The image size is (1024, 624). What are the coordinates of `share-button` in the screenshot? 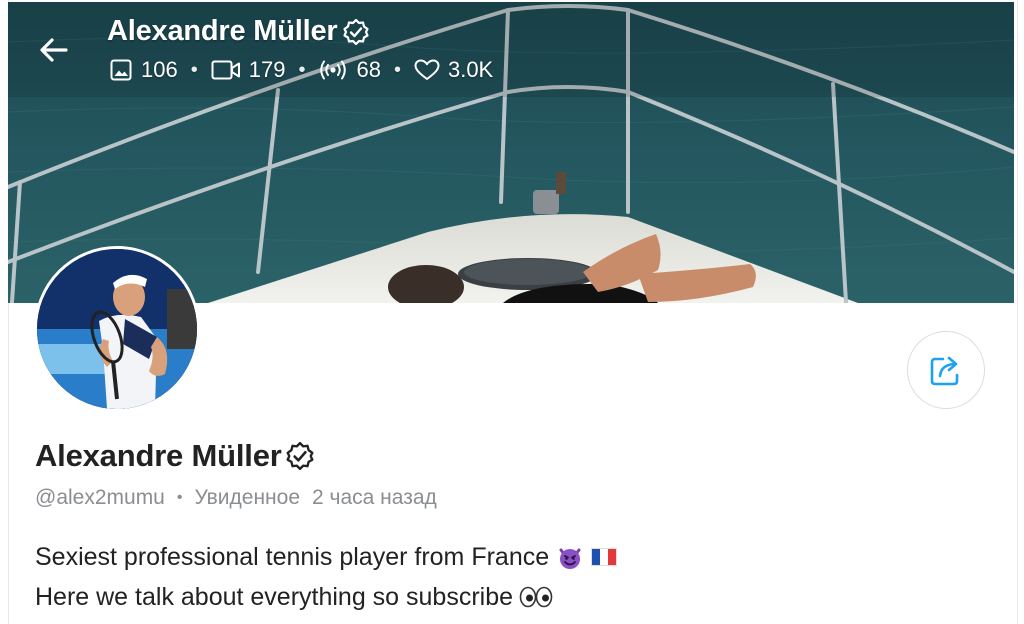 It's located at (946, 370).